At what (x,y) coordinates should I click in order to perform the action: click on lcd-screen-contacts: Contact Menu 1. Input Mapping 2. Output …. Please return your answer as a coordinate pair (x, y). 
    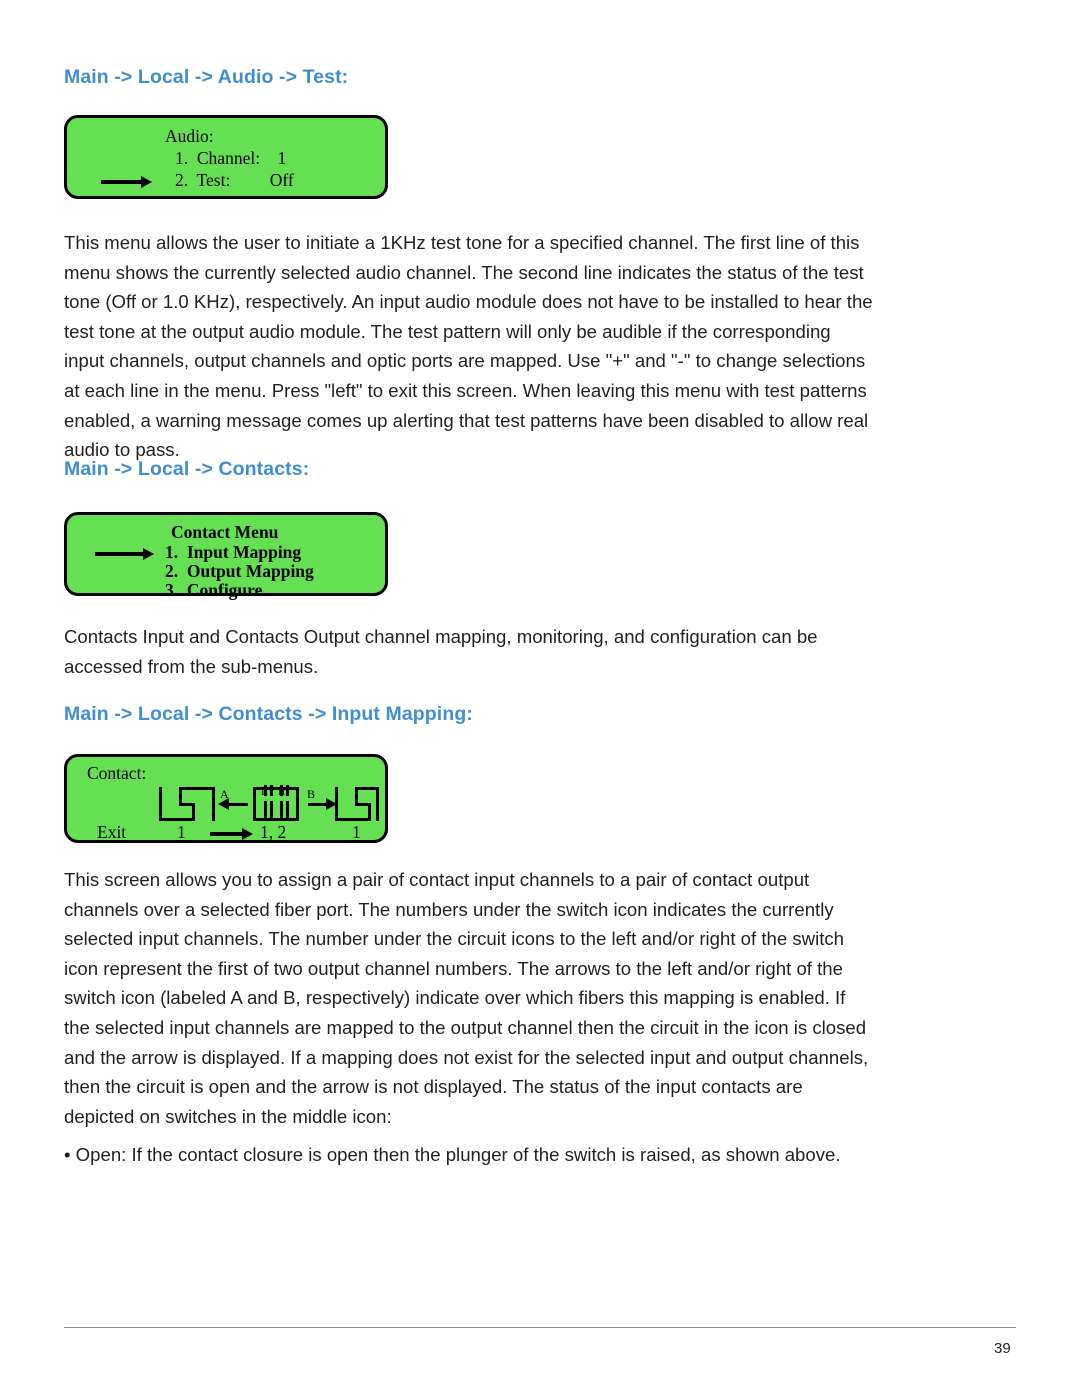
    Looking at the image, I should click on (226, 556).